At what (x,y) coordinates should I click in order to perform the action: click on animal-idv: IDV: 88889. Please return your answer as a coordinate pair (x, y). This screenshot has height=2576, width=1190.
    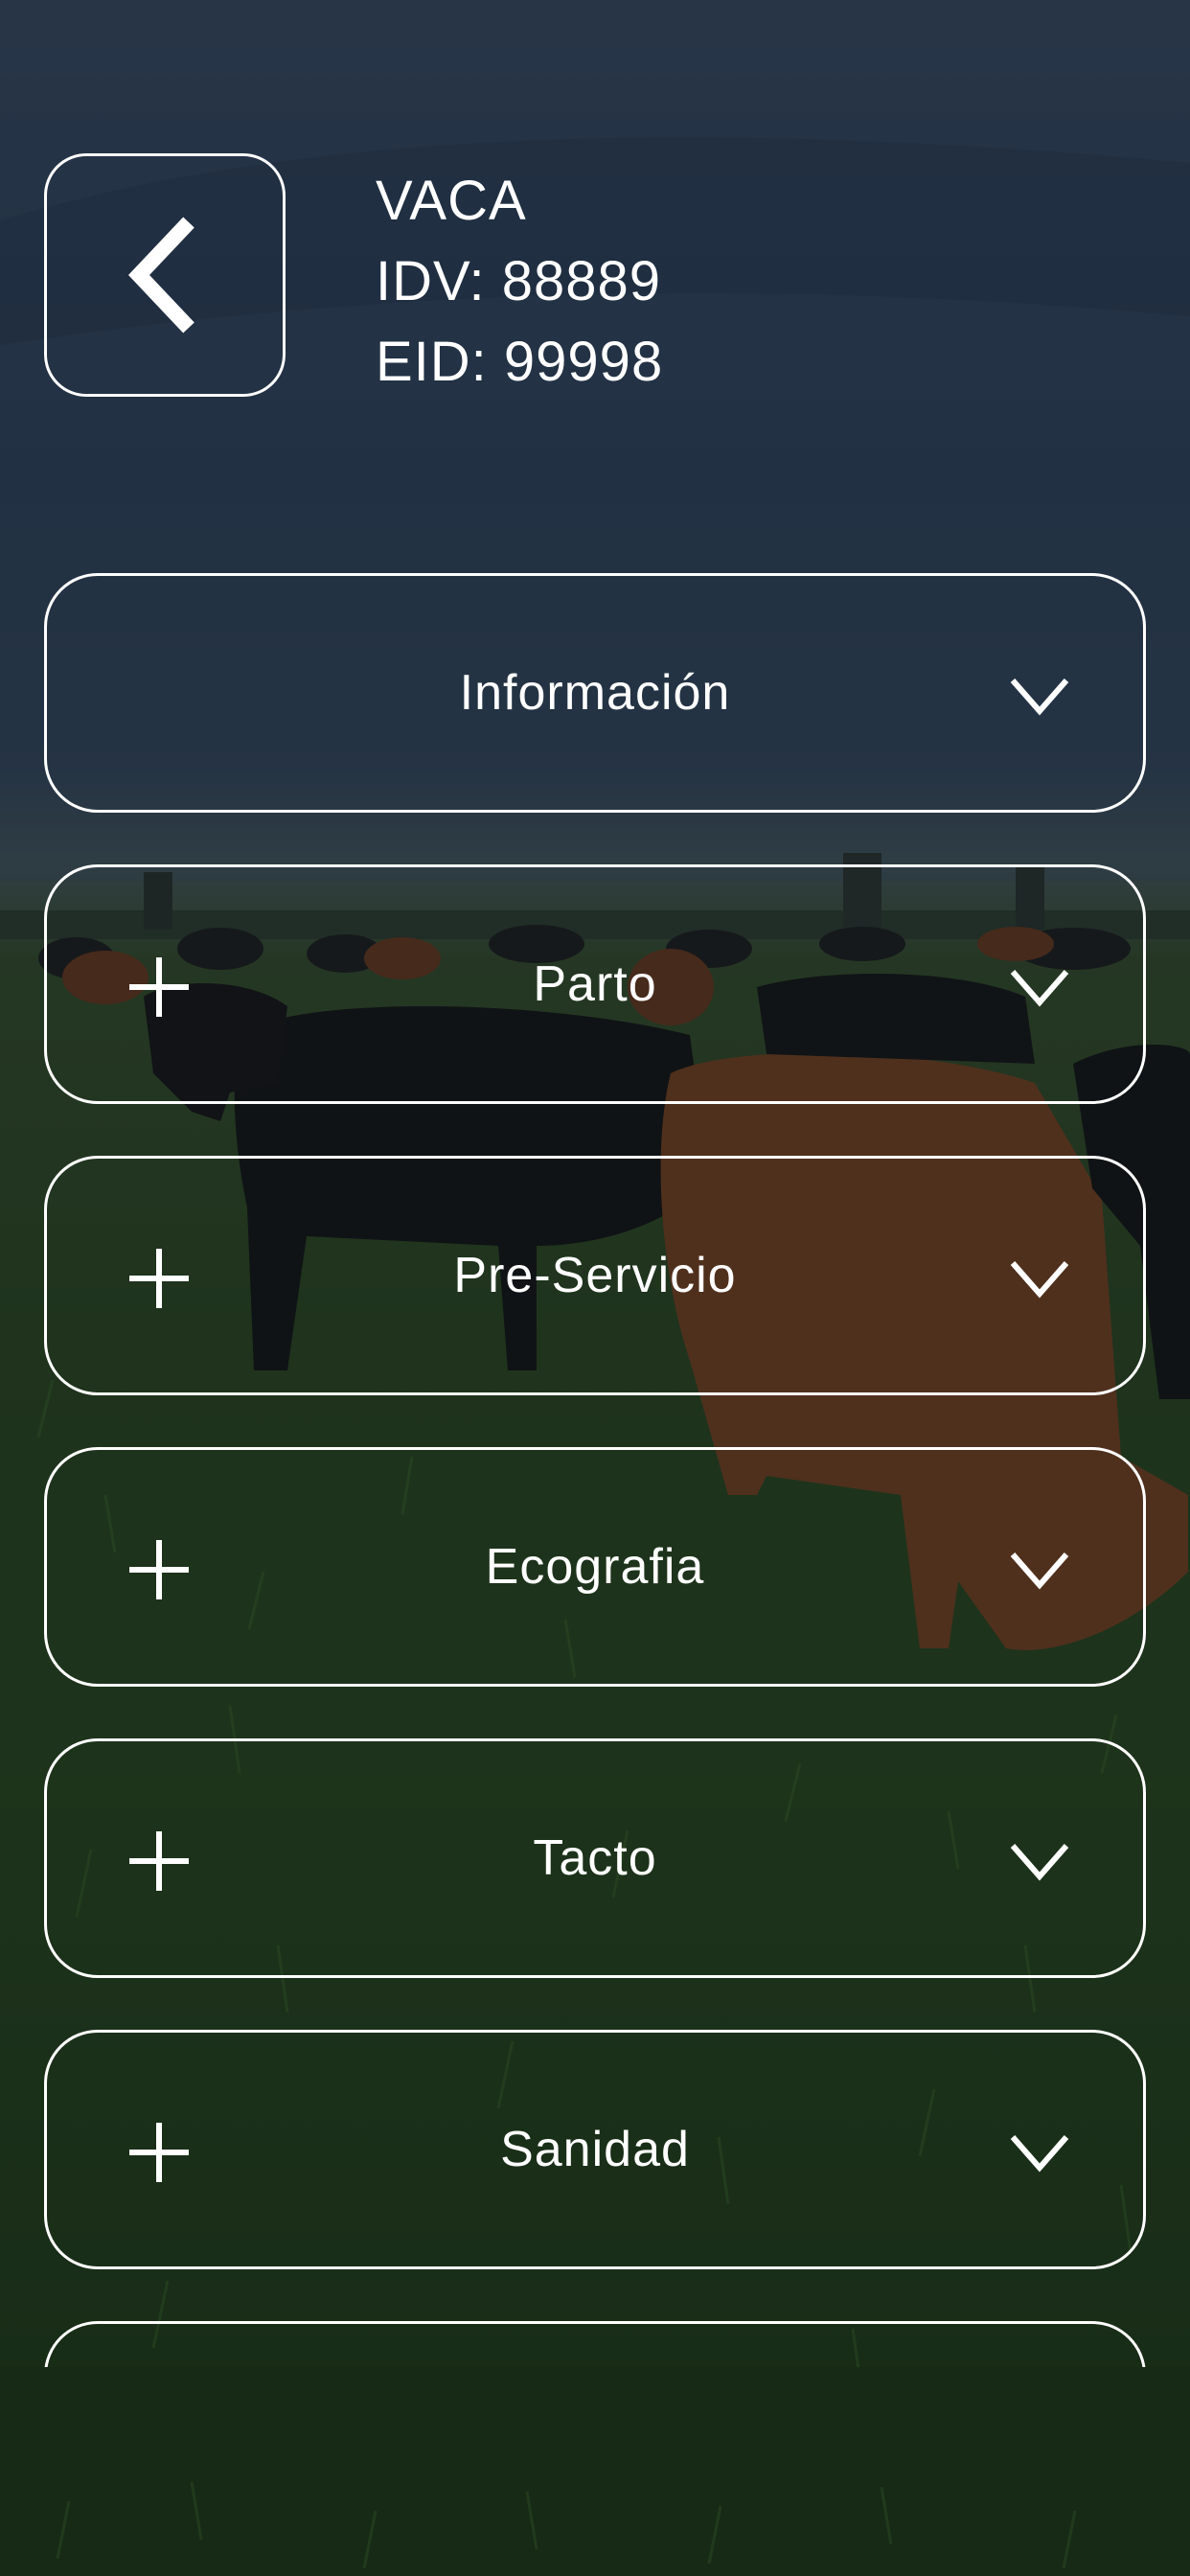
    Looking at the image, I should click on (519, 281).